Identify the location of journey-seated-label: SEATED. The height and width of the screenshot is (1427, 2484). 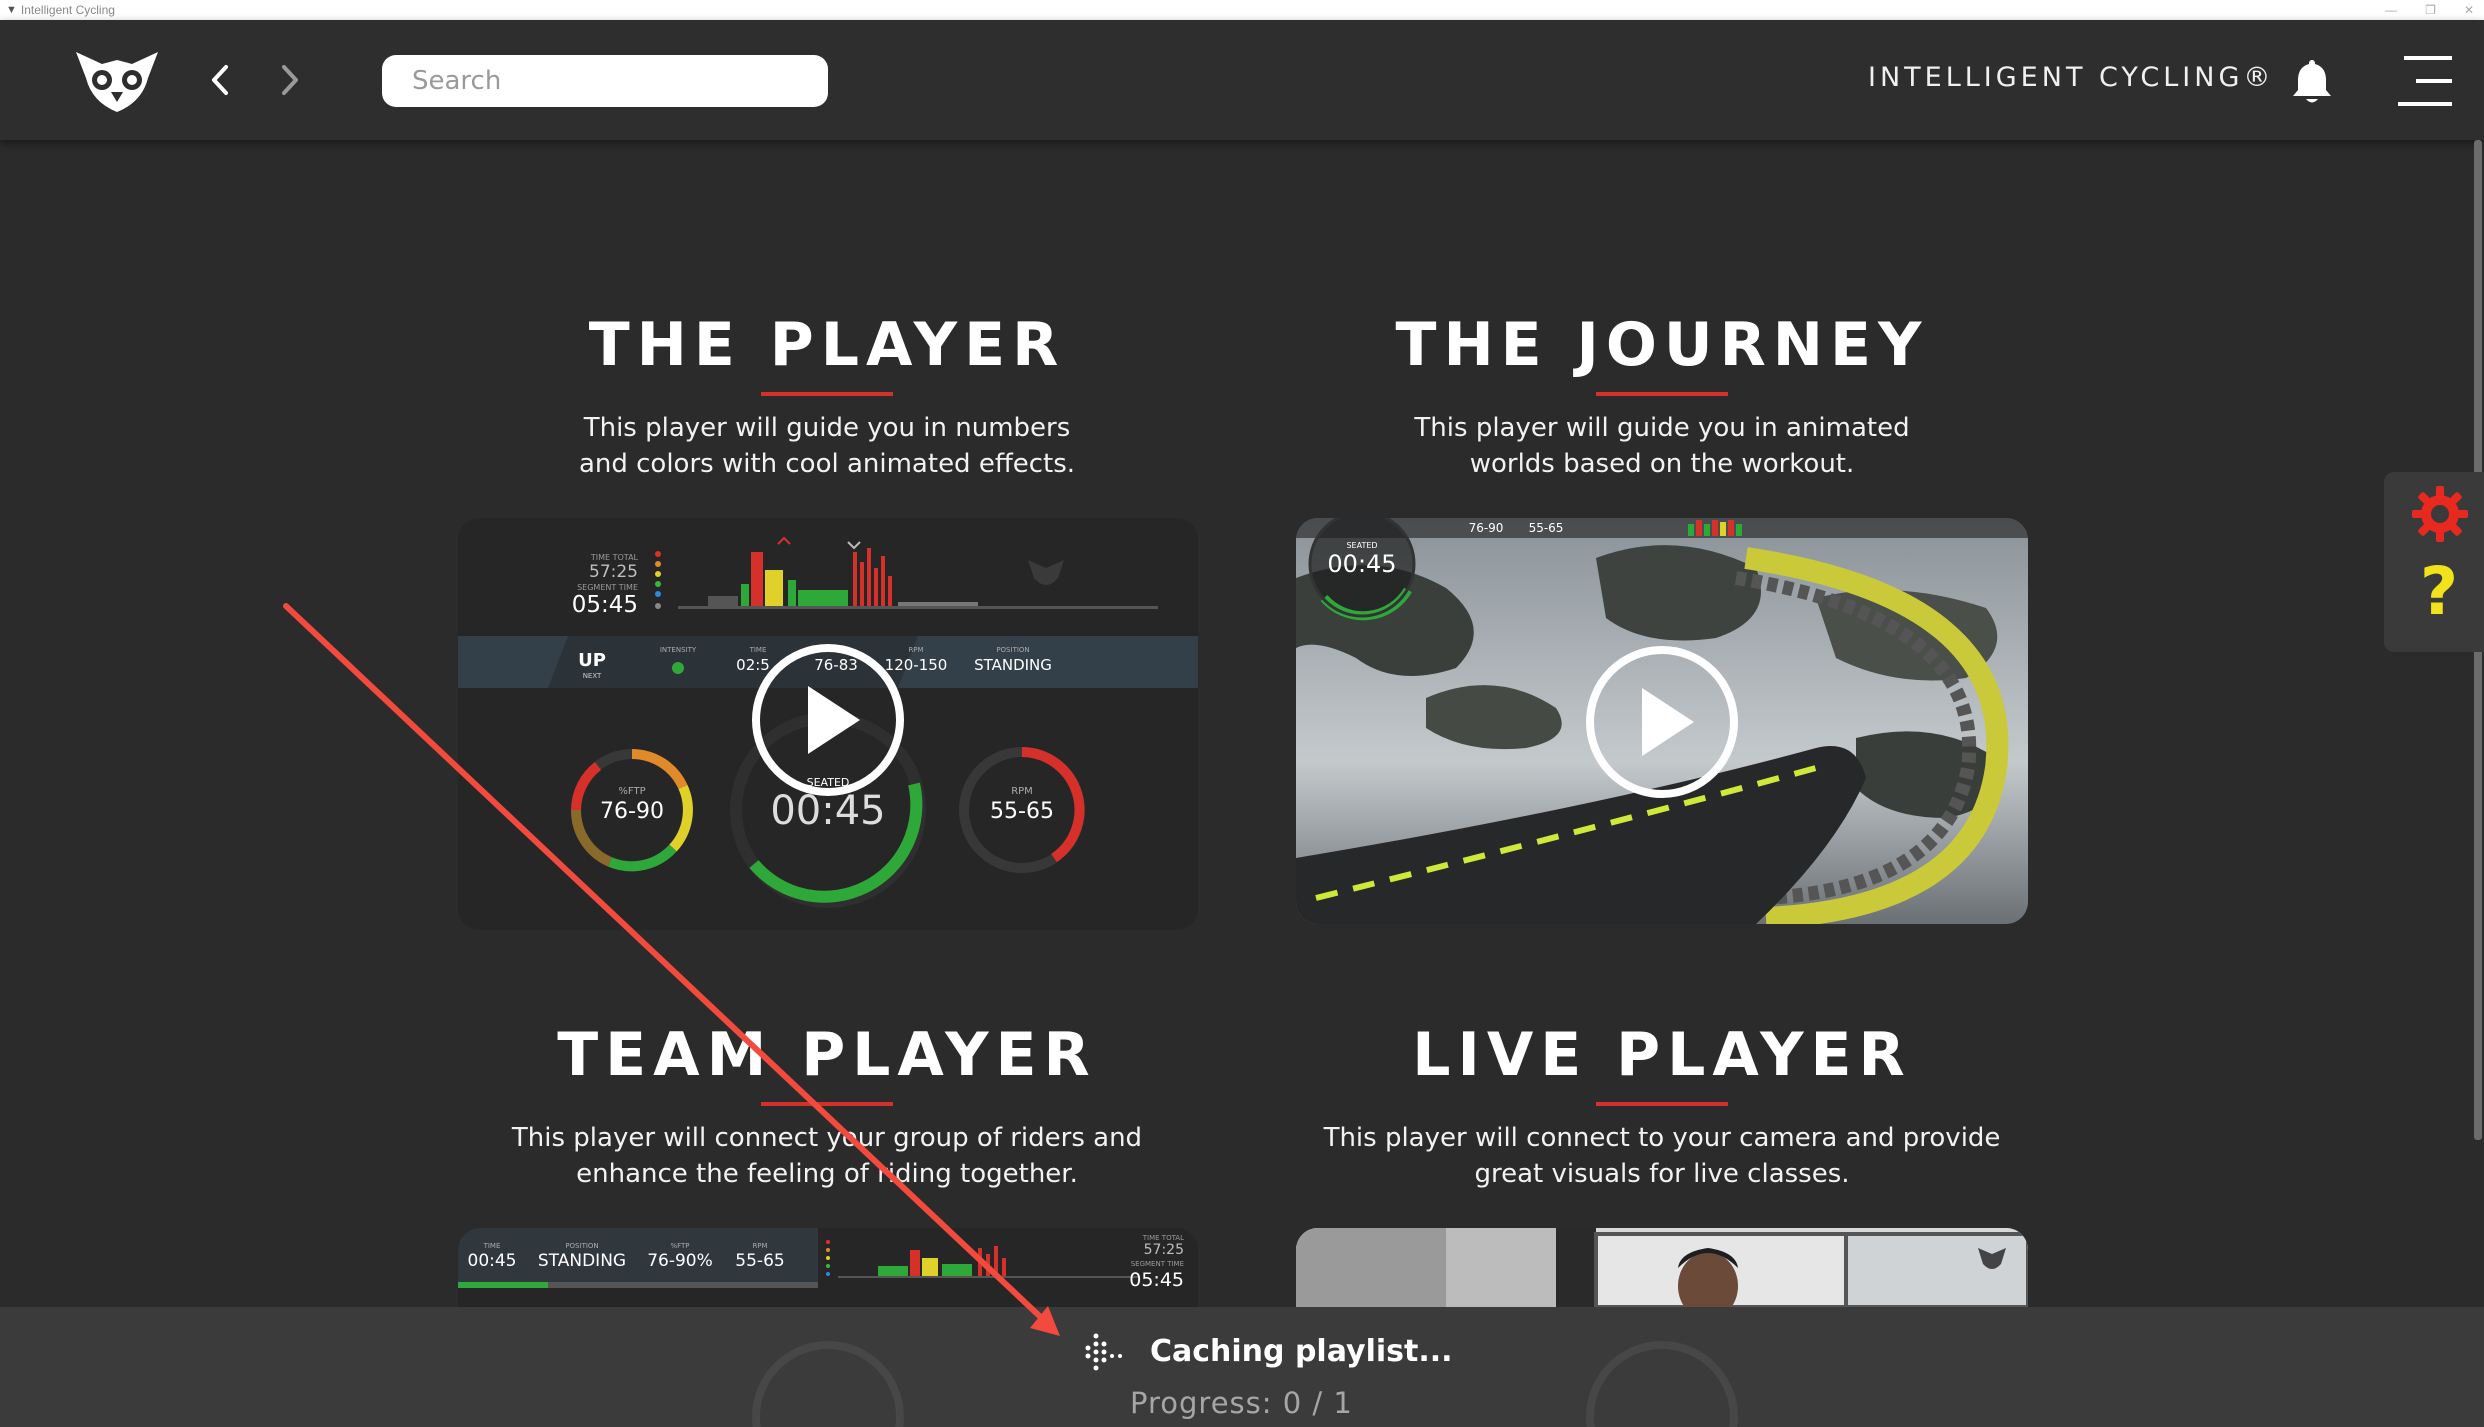
(1361, 545).